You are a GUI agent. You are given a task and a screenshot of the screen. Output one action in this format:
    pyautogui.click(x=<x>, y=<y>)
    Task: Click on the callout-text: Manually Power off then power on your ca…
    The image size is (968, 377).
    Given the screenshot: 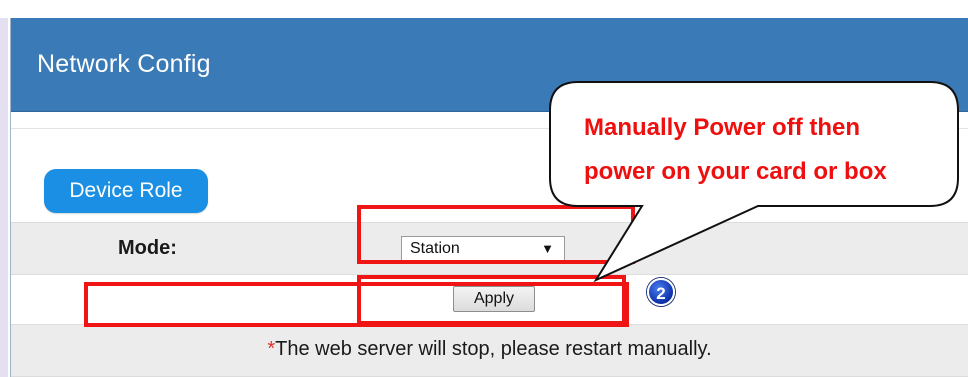 What is the action you would take?
    pyautogui.click(x=753, y=150)
    